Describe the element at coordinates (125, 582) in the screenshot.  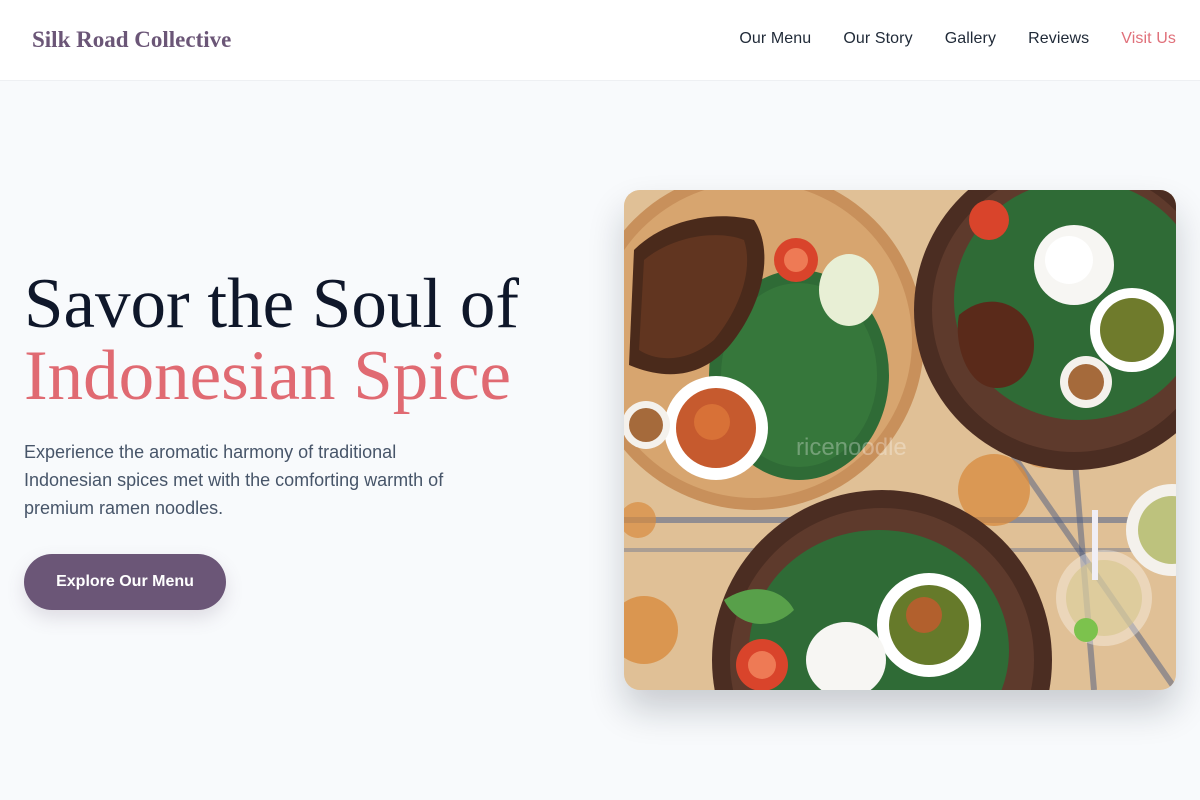
I see `explore-menu-button: Explore Our Menu` at that location.